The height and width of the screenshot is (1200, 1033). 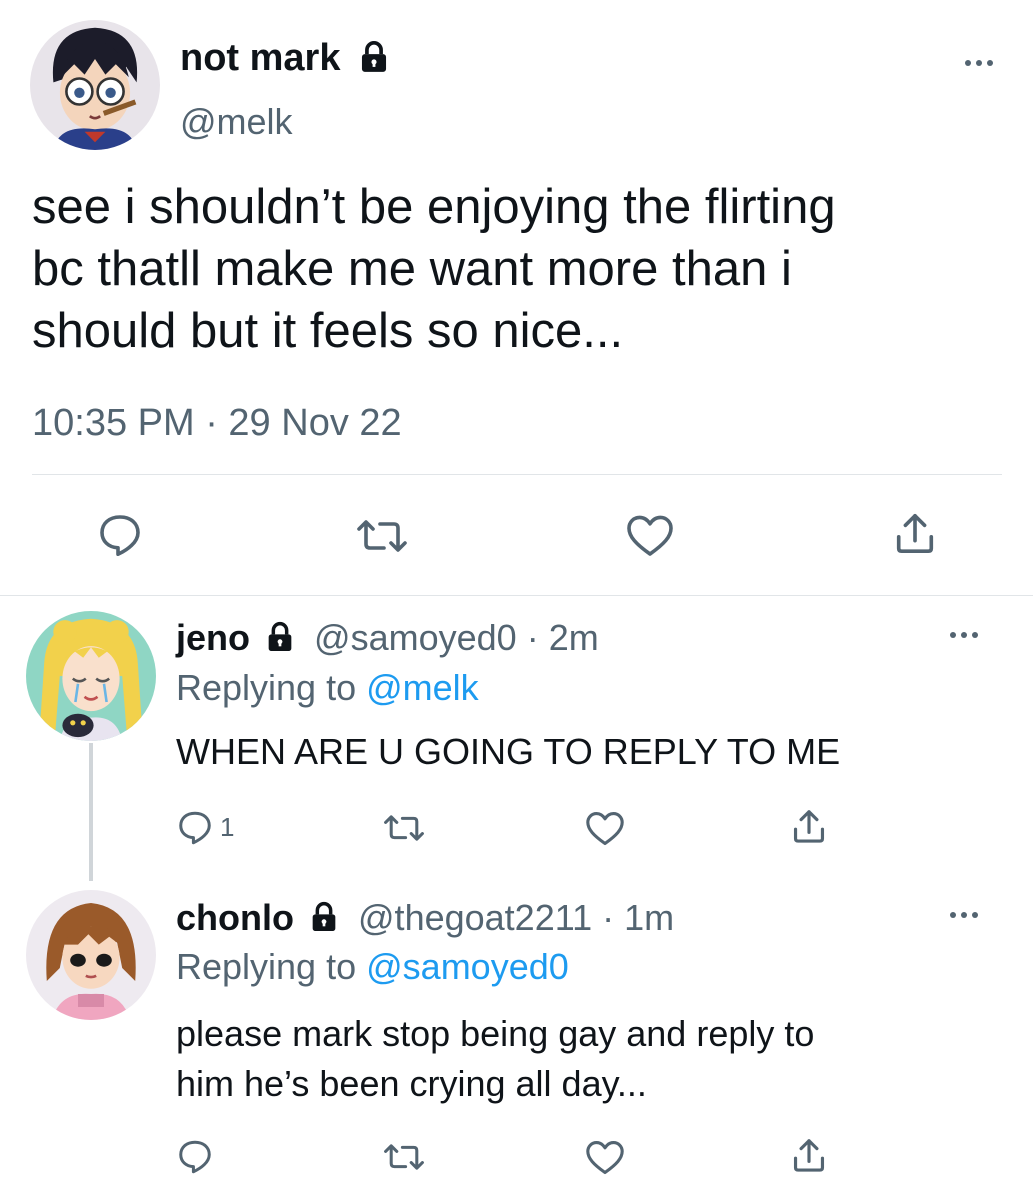 I want to click on display-name: not mark, so click(x=260, y=58).